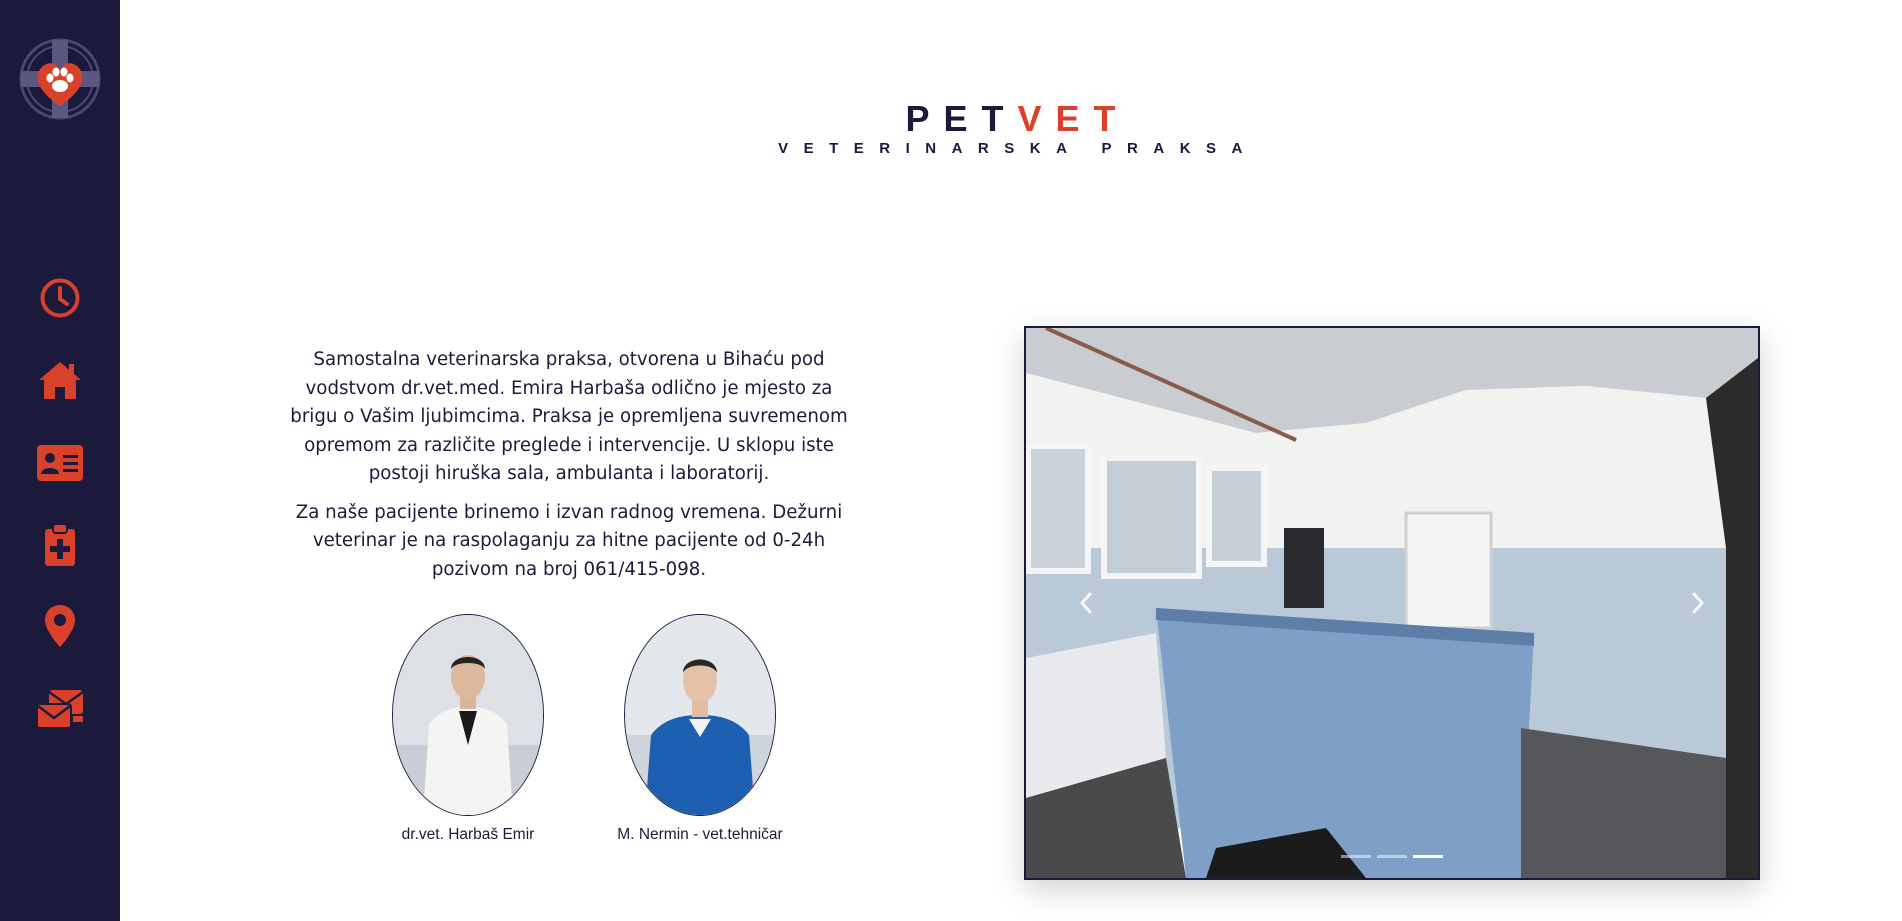 Image resolution: width=1902 pixels, height=921 pixels. I want to click on nav-contact, so click(60, 709).